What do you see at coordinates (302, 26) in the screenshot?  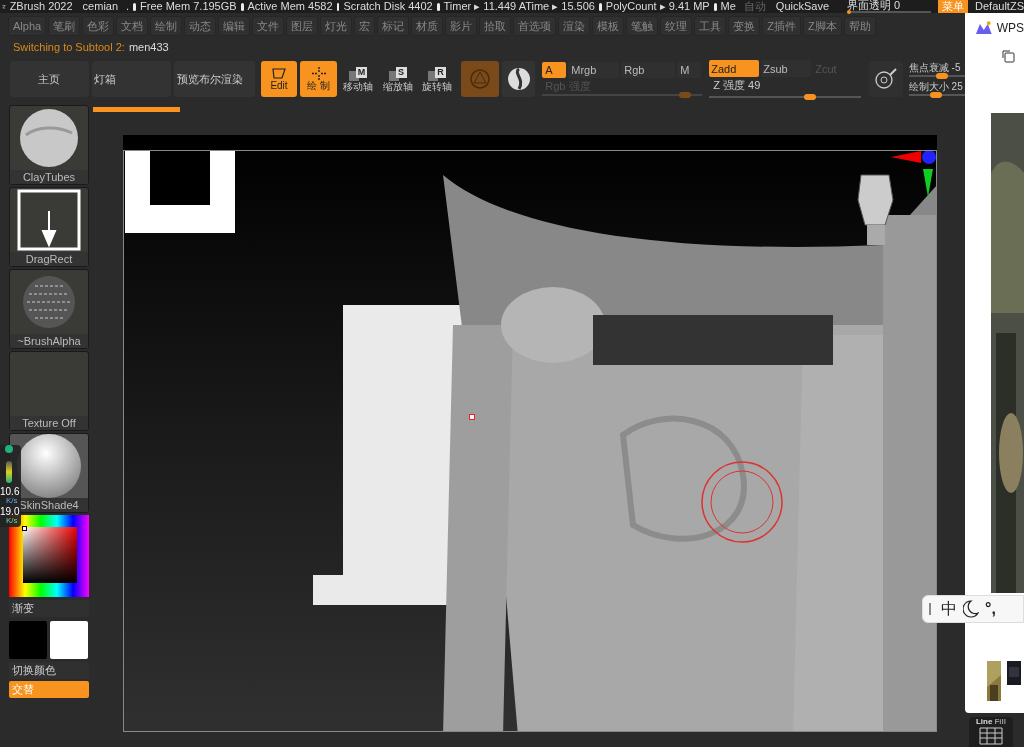 I see `menu-item: 图层` at bounding box center [302, 26].